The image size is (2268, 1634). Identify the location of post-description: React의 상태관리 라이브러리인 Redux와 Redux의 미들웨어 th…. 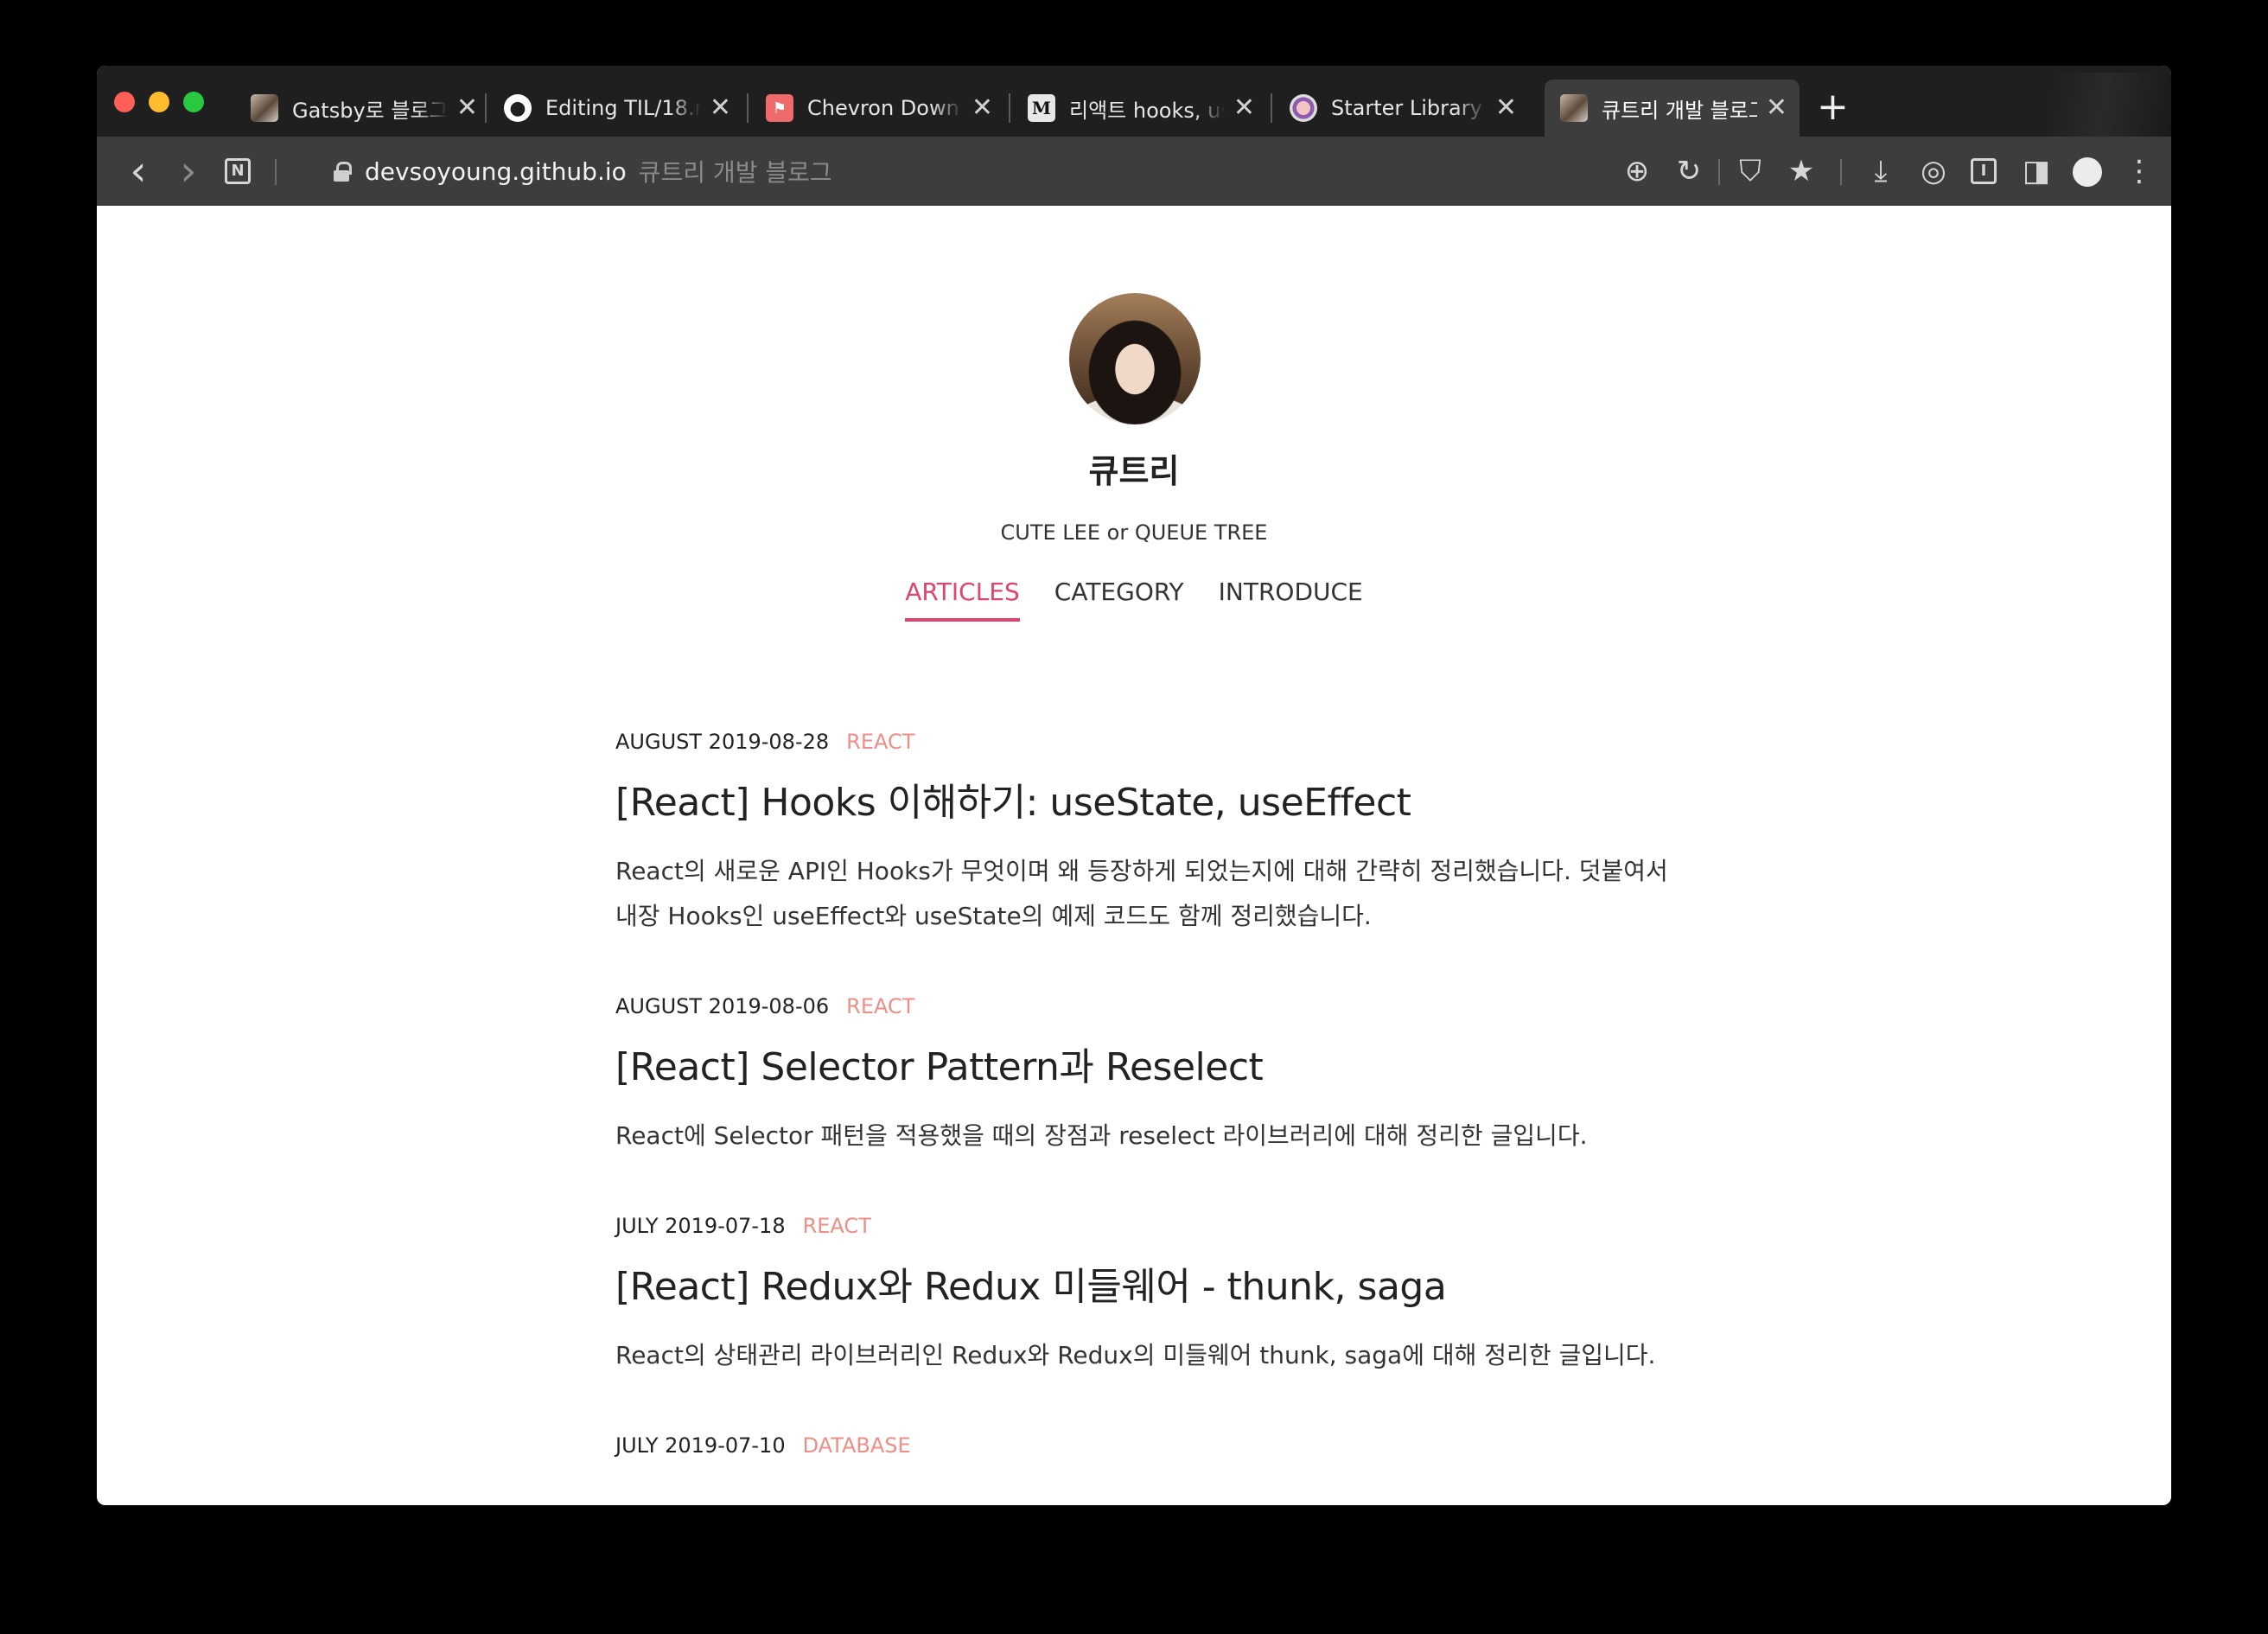
(1135, 1355).